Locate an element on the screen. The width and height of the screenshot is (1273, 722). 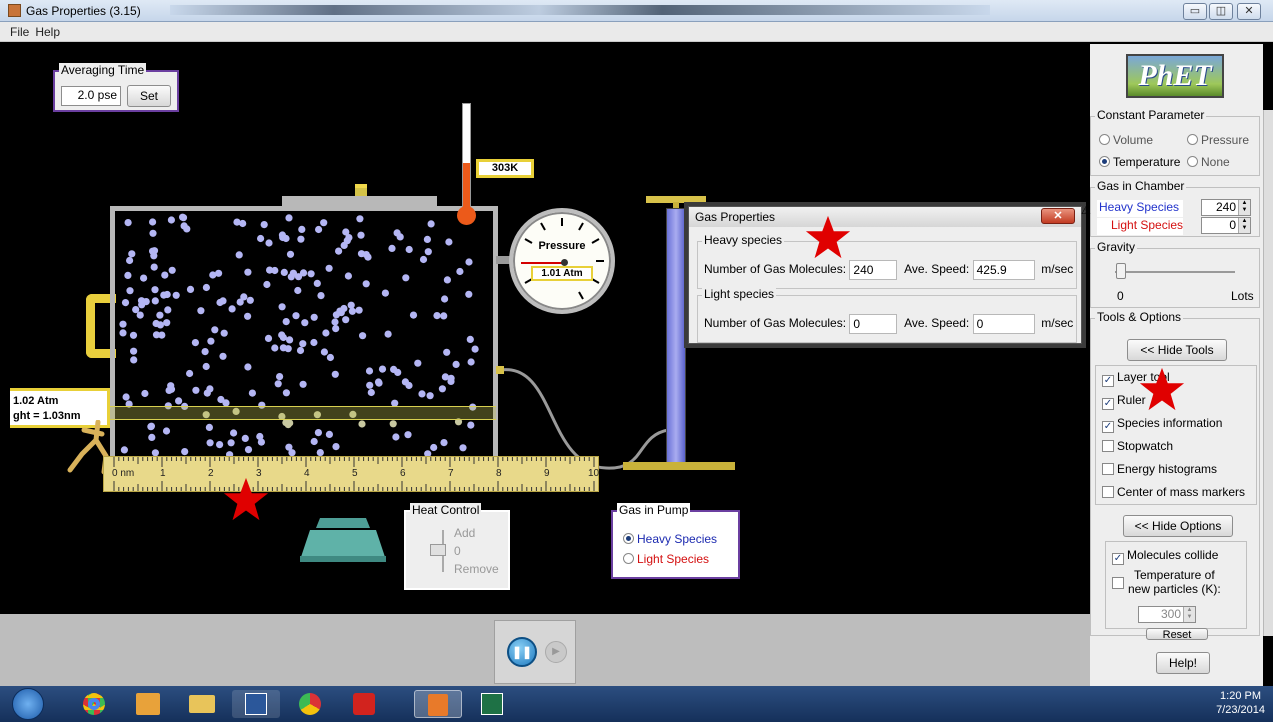
file-explorer-icon is located at coordinates (202, 704).